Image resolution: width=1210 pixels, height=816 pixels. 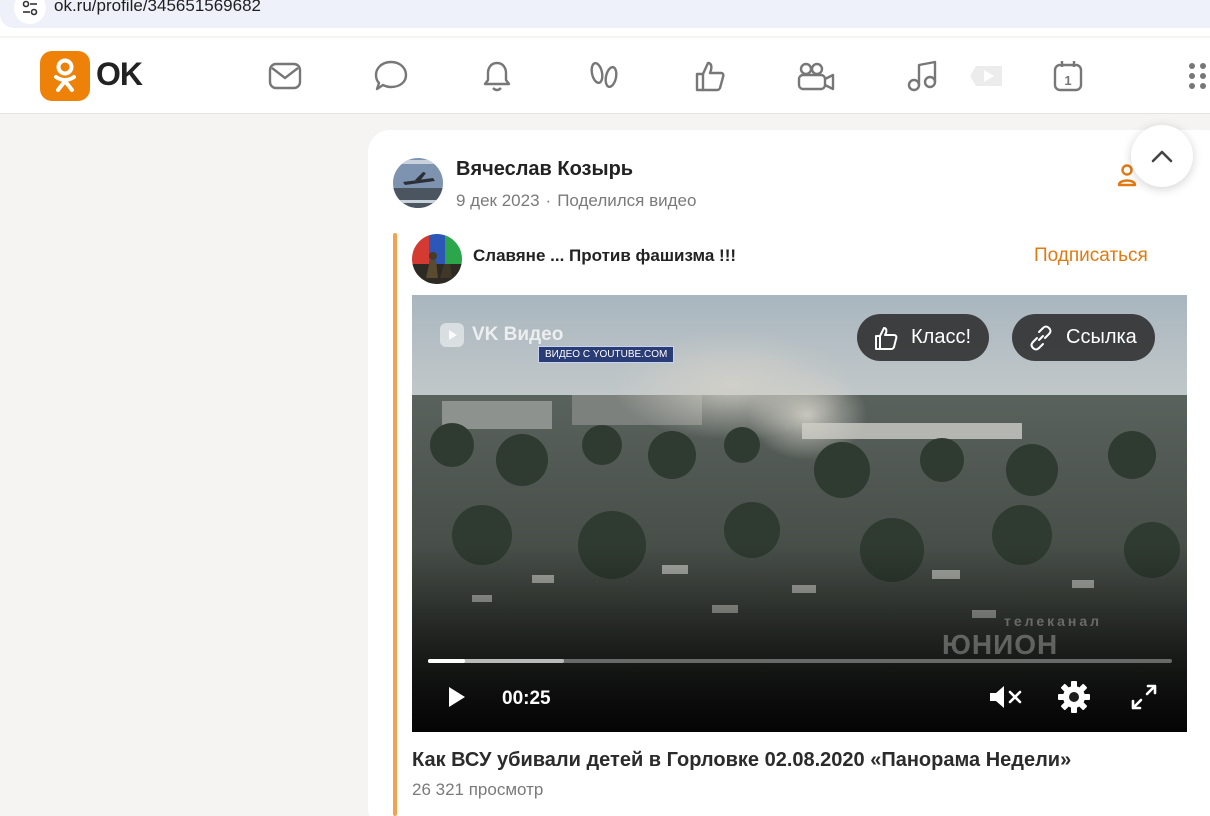 What do you see at coordinates (605, 14) in the screenshot?
I see `url-field: ok.ru/profile/345651569682` at bounding box center [605, 14].